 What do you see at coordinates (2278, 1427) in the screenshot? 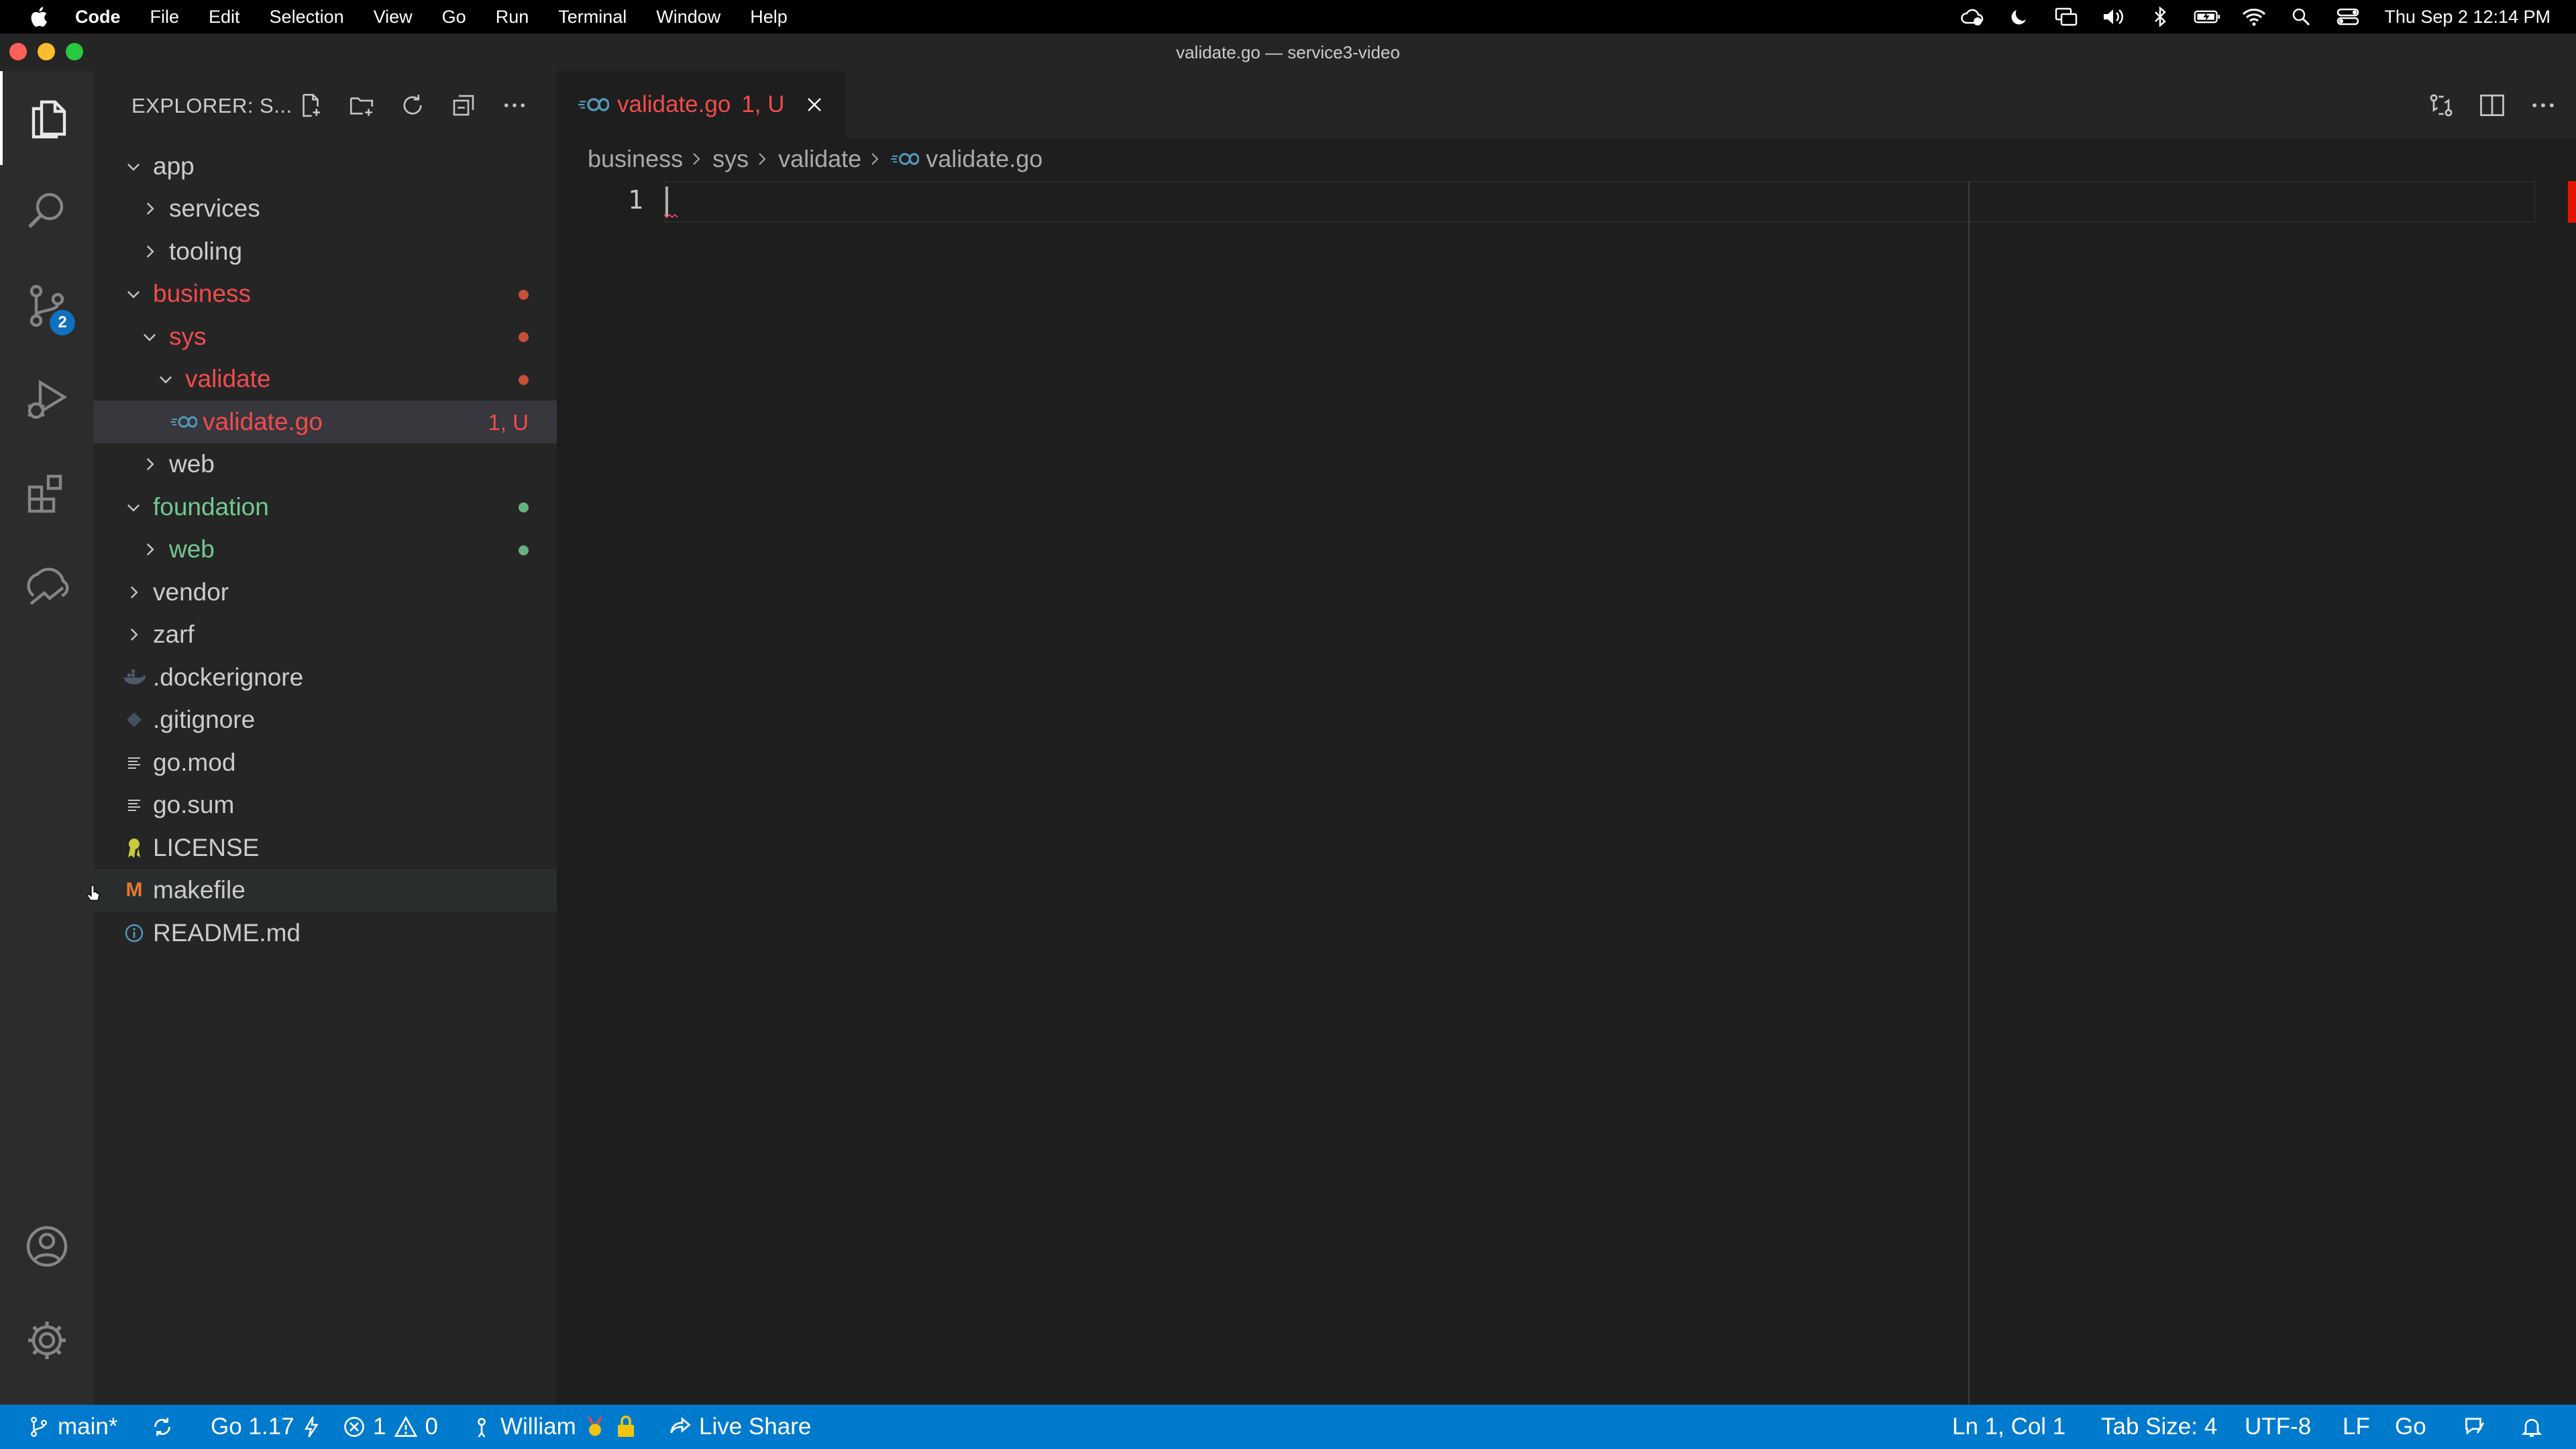
I see `encoding-status: UTF-8` at bounding box center [2278, 1427].